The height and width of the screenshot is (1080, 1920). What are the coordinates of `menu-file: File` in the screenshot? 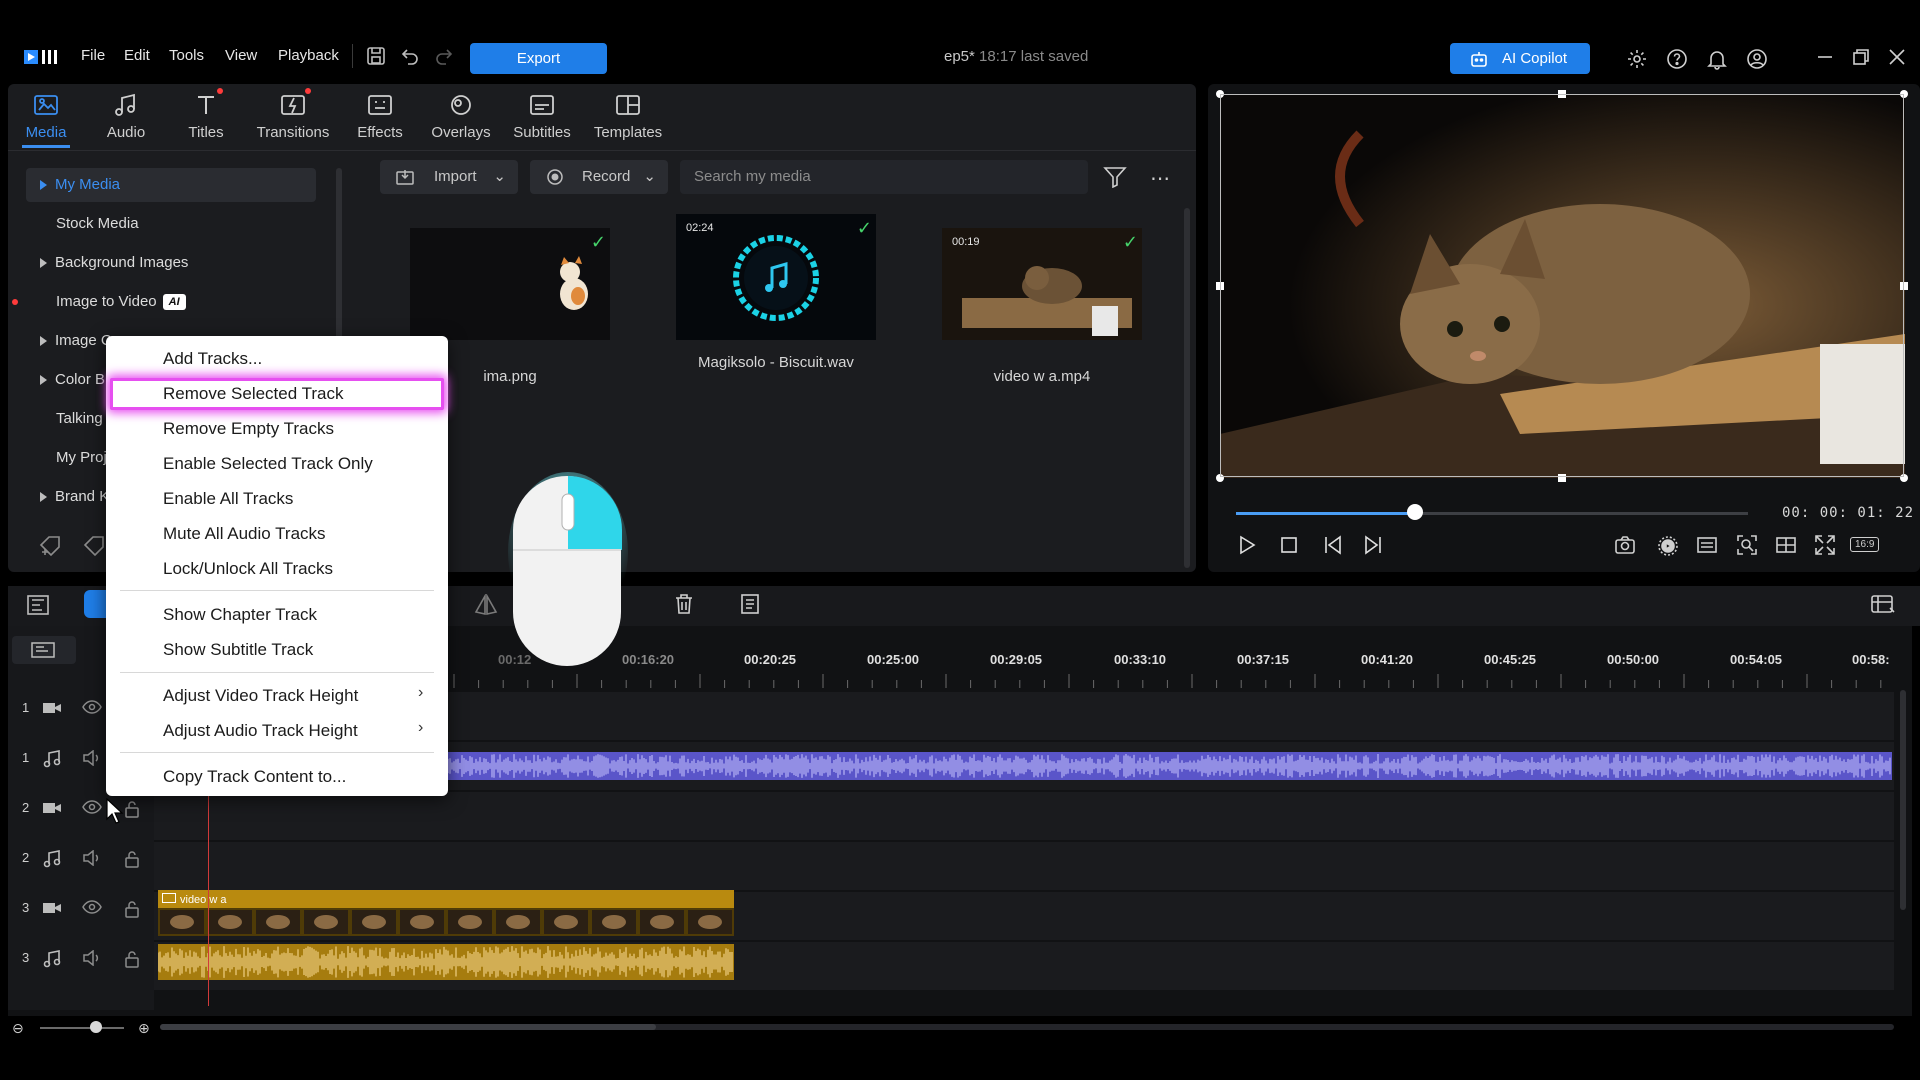 It's located at (93, 55).